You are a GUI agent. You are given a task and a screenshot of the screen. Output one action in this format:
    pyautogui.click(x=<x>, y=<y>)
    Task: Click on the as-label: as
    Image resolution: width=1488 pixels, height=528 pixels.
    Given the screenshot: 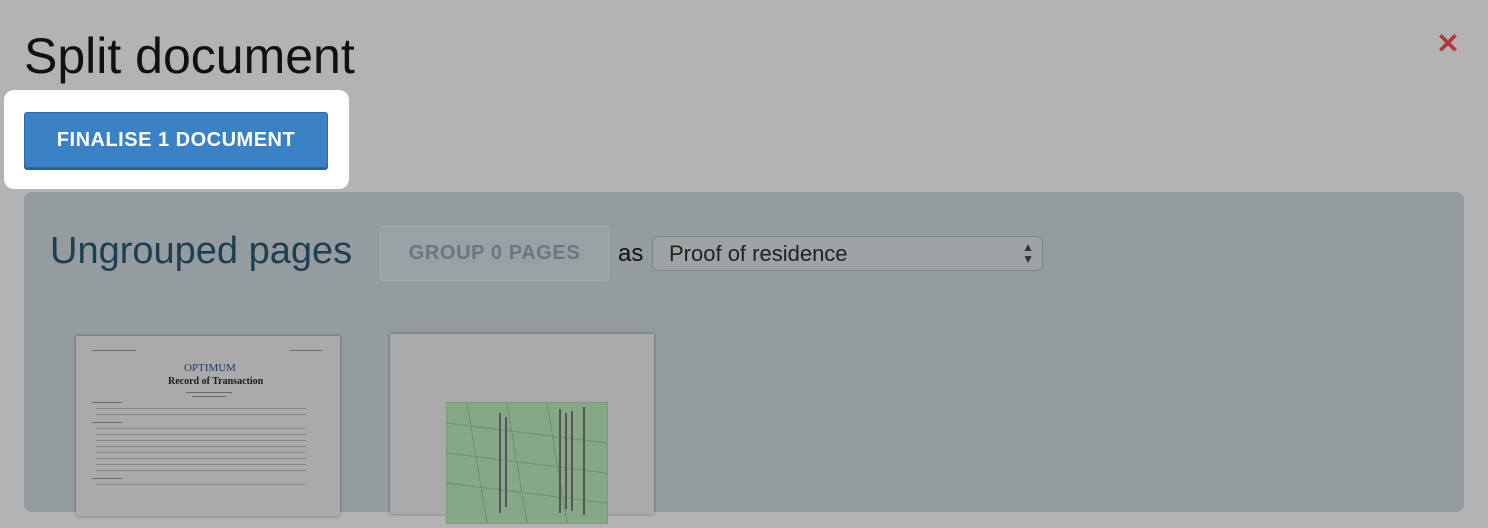 What is the action you would take?
    pyautogui.click(x=631, y=253)
    